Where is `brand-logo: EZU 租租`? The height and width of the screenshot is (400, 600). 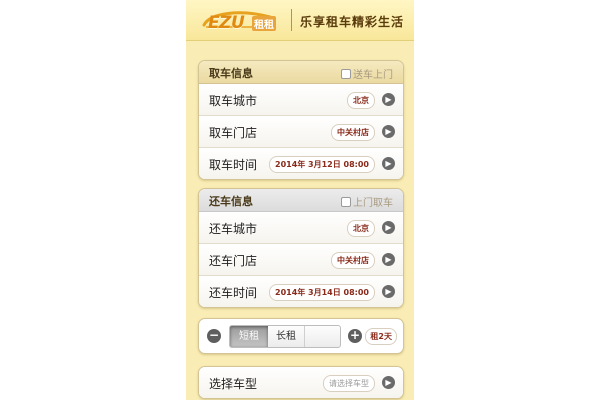 brand-logo: EZU 租租 is located at coordinates (239, 20).